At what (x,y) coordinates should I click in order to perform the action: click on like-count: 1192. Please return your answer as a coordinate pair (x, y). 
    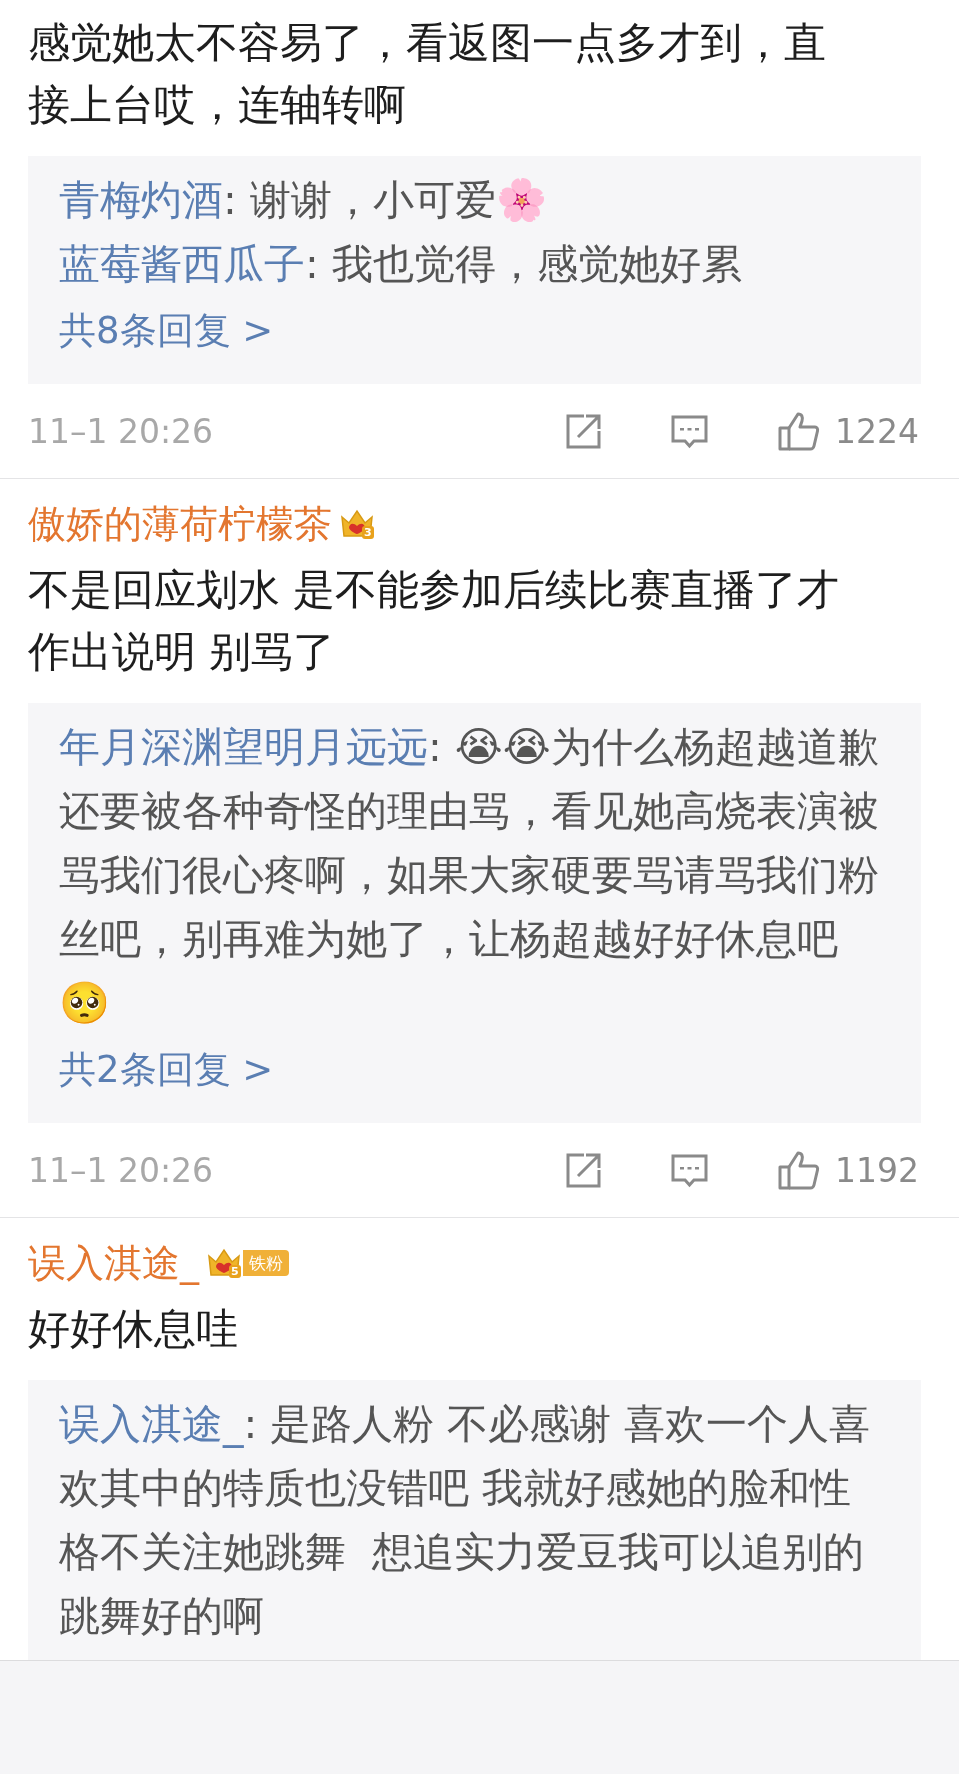
    Looking at the image, I should click on (877, 1170).